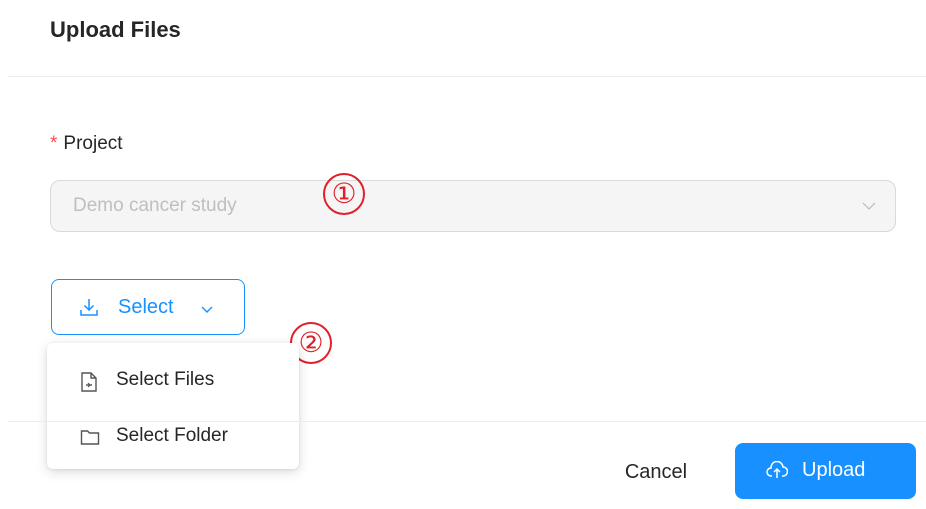  Describe the element at coordinates (90, 439) in the screenshot. I see `folder-icon` at that location.